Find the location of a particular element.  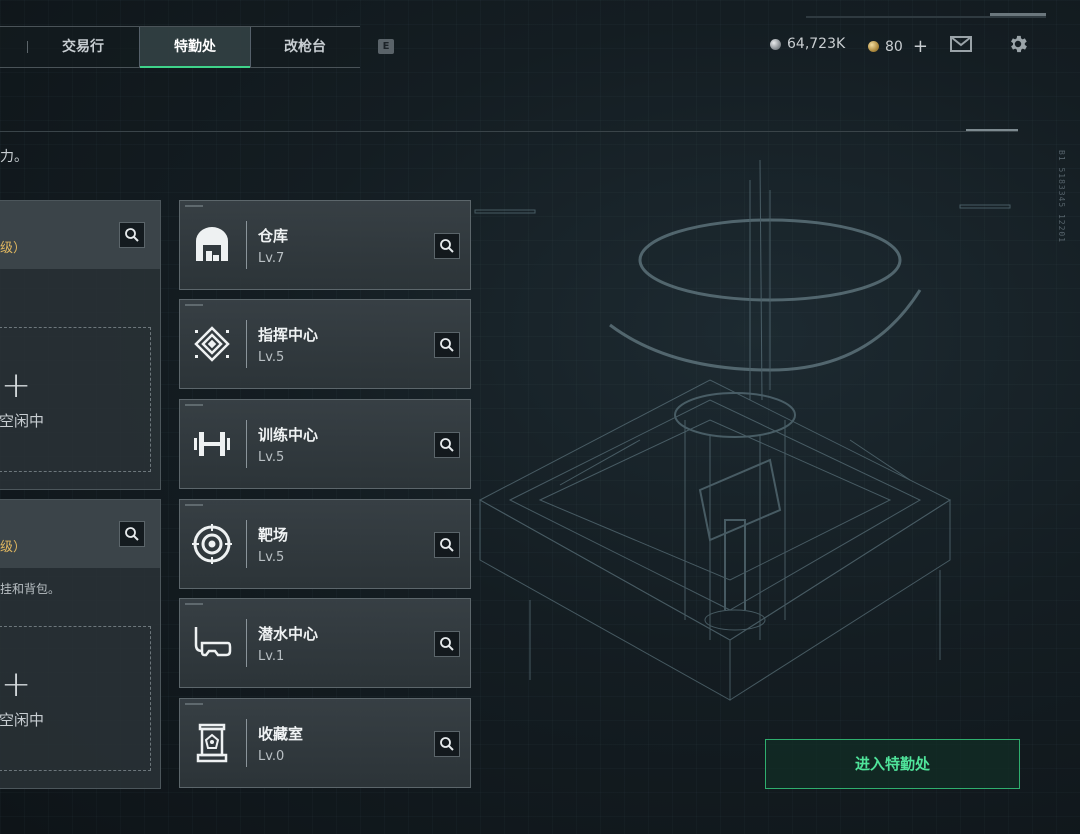

mail-icon is located at coordinates (961, 44).